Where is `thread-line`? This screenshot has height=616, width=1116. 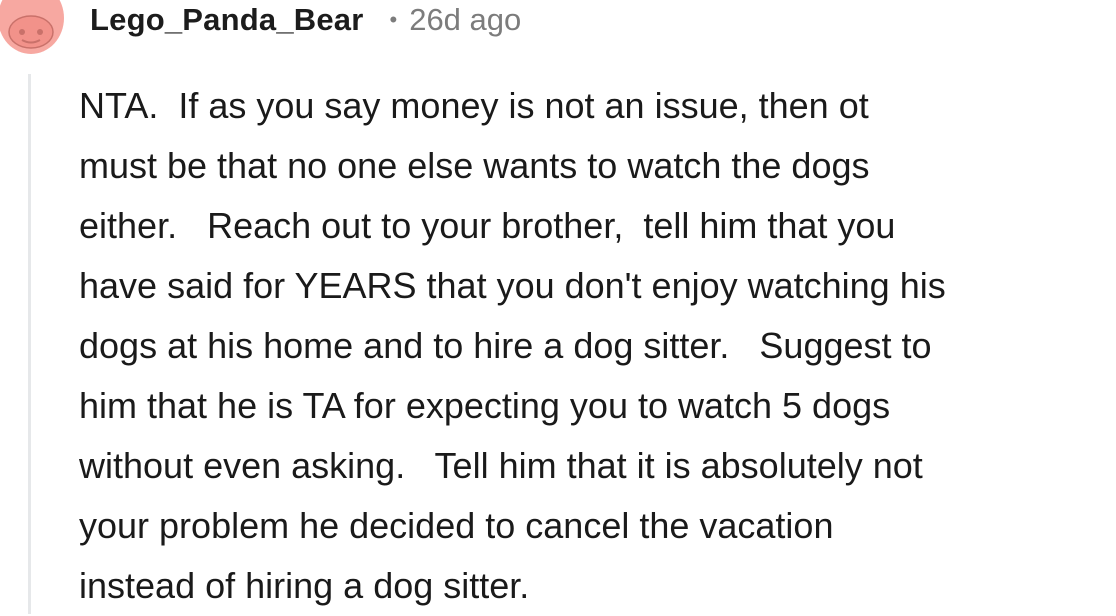
thread-line is located at coordinates (29, 344).